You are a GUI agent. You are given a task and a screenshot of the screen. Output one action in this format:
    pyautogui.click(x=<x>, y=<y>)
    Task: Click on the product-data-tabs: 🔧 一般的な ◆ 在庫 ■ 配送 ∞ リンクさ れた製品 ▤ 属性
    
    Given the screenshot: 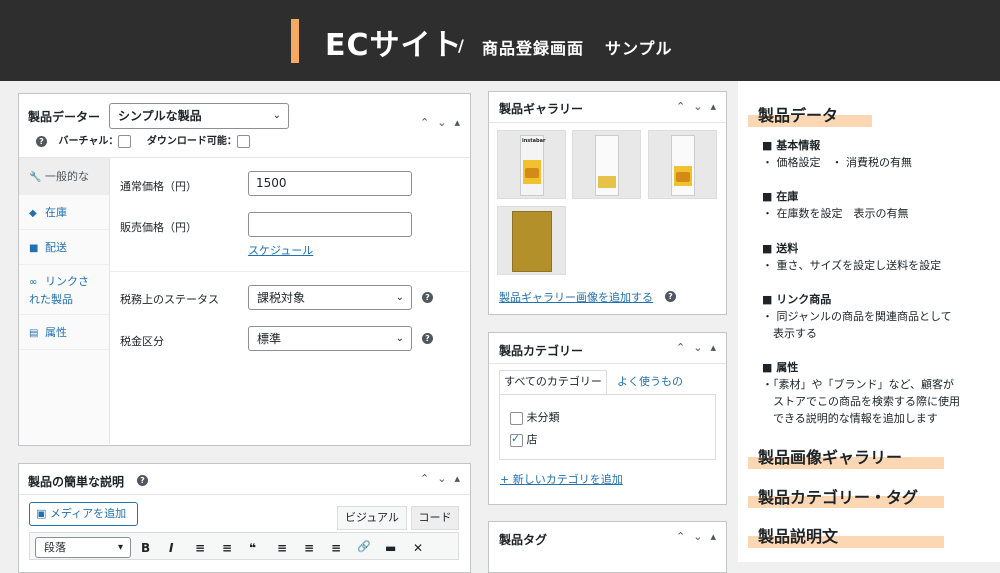 What is the action you would take?
    pyautogui.click(x=64, y=301)
    